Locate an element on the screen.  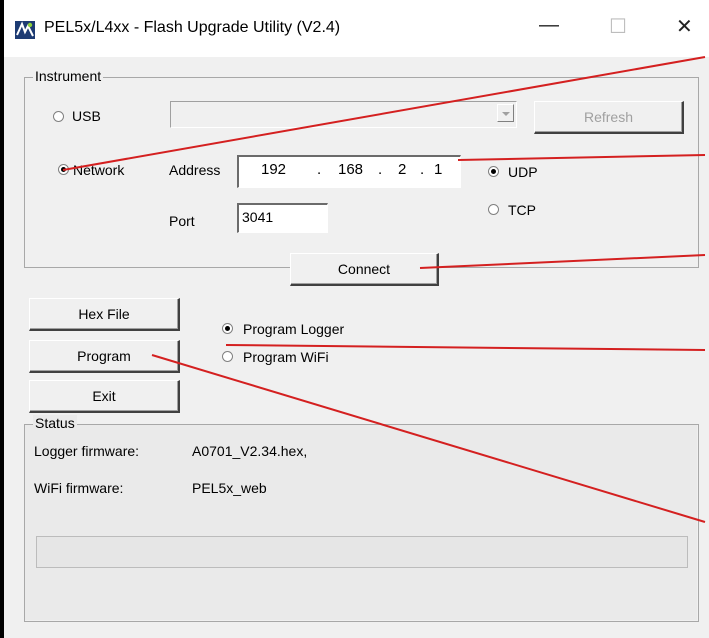
ip-octet-1: 192 is located at coordinates (274, 169).